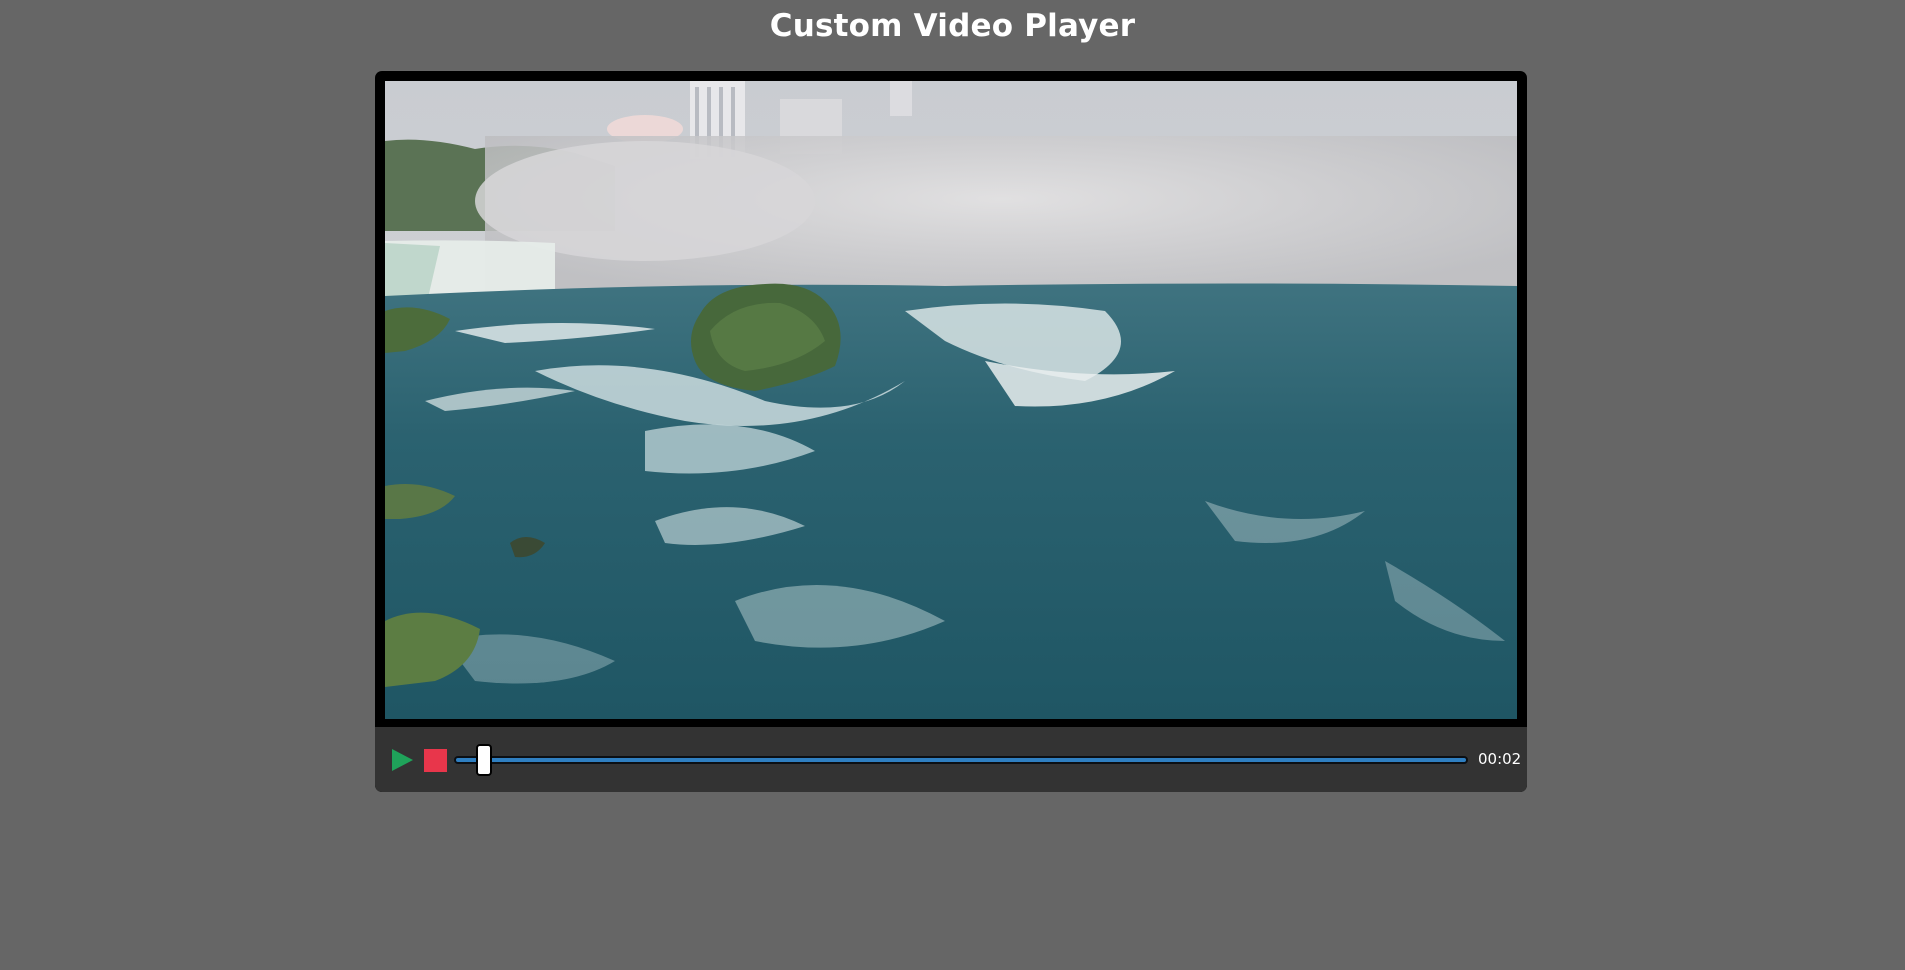 The image size is (1905, 970). I want to click on play-button, so click(402, 760).